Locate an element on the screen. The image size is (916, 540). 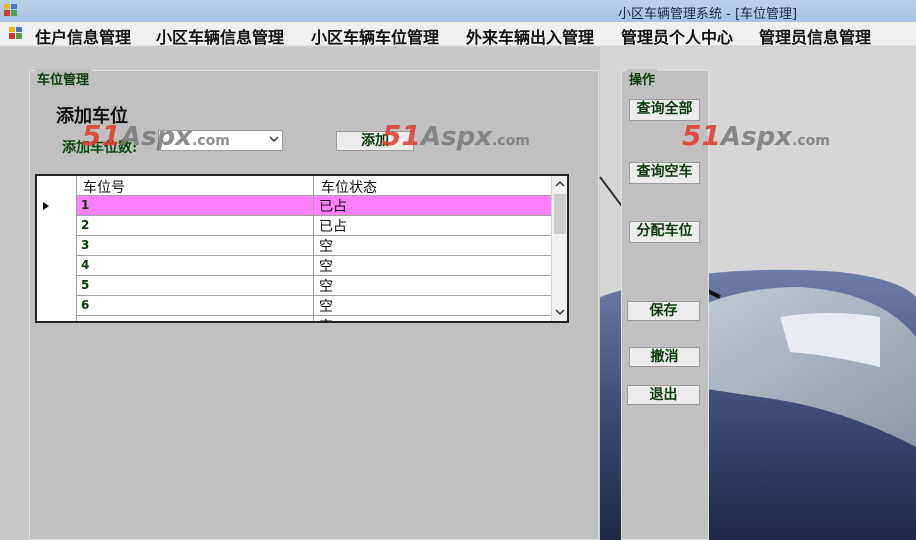
column-header-status: 车位状态 is located at coordinates (349, 187).